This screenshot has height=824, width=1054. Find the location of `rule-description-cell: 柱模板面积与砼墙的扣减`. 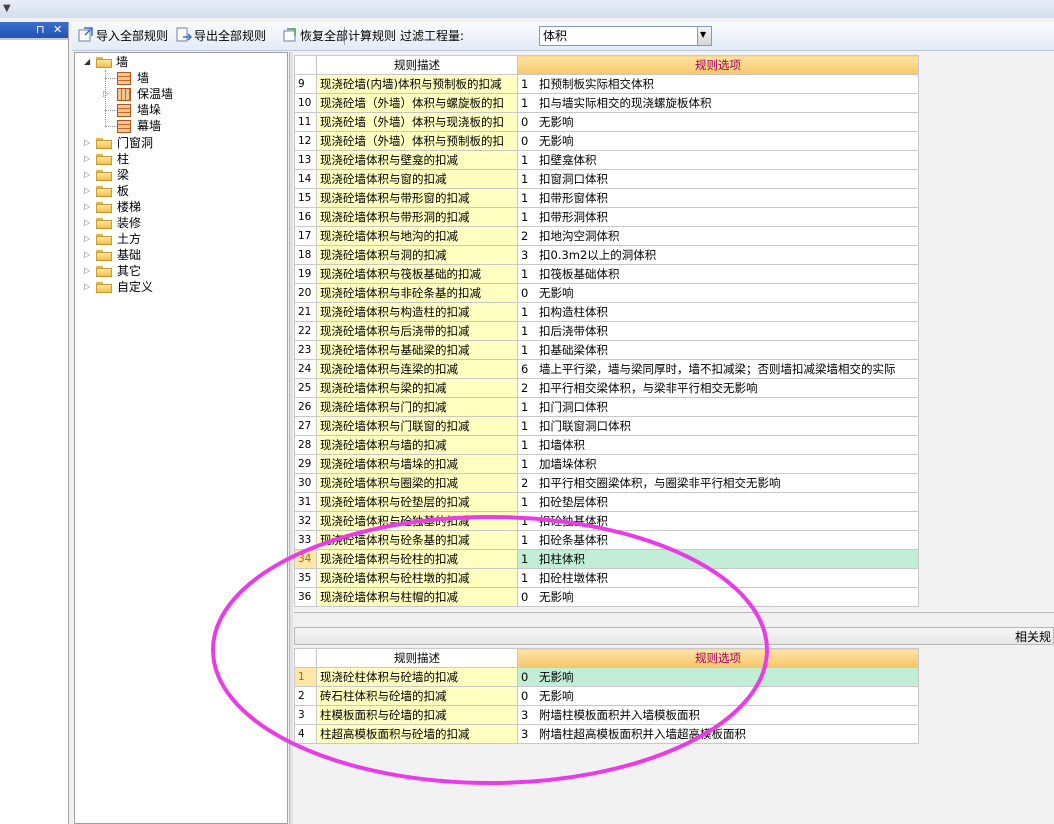

rule-description-cell: 柱模板面积与砼墙的扣减 is located at coordinates (417, 715).